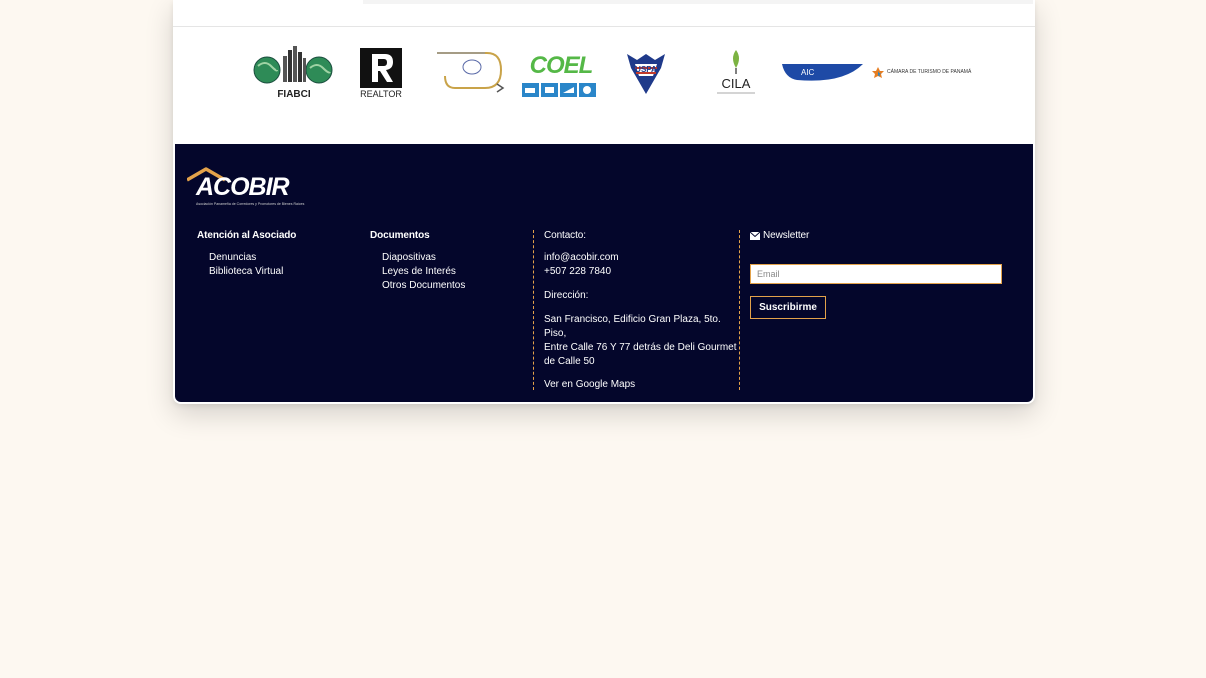  I want to click on uspa-logo: USPA, so click(646, 75).